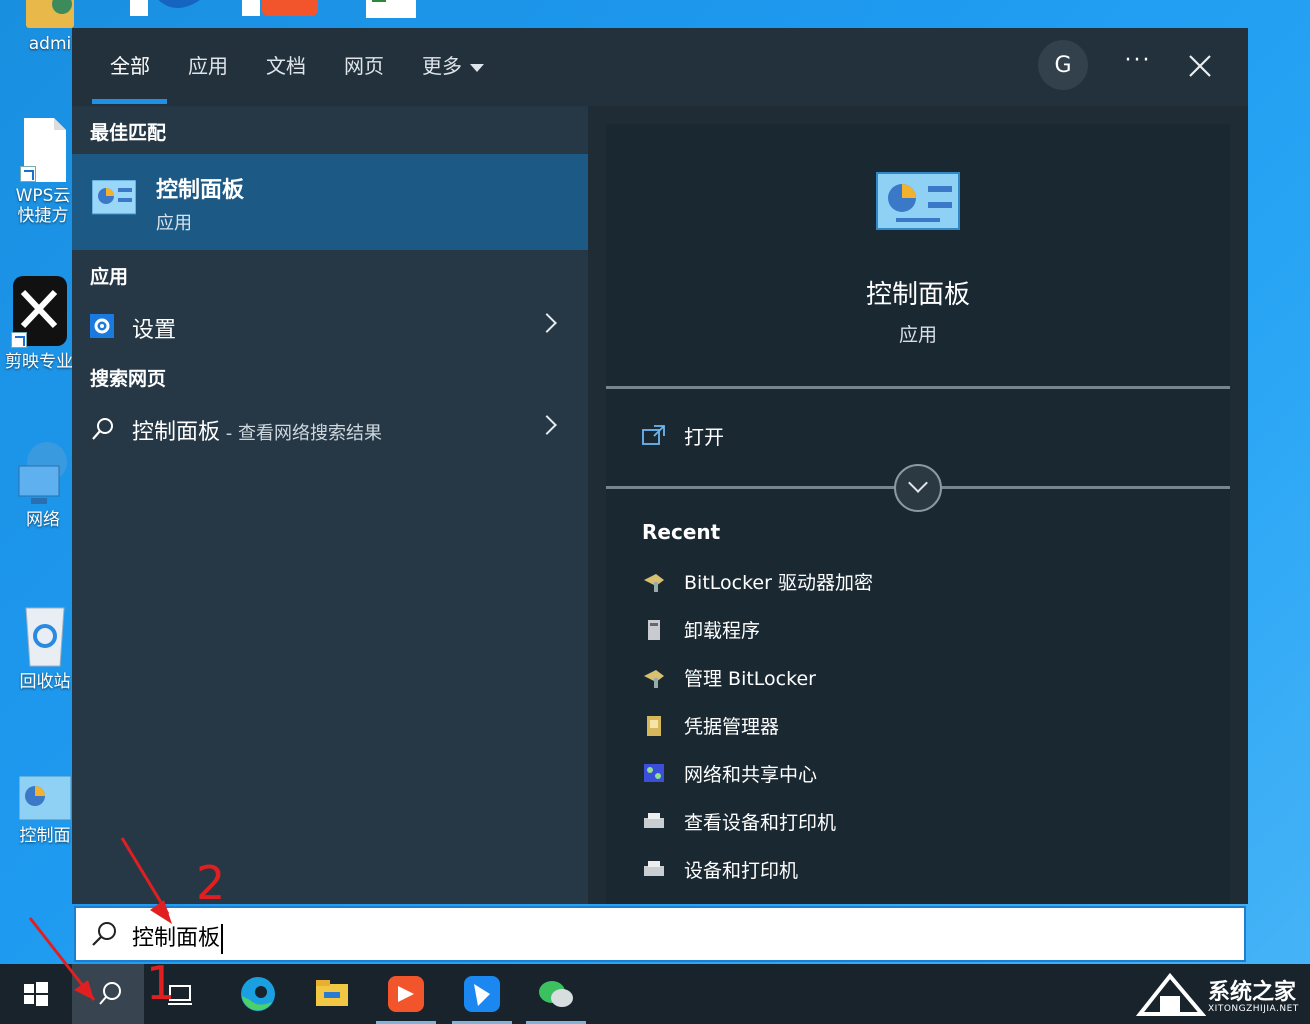 Image resolution: width=1310 pixels, height=1024 pixels. I want to click on annotation-step-2: 2, so click(211, 883).